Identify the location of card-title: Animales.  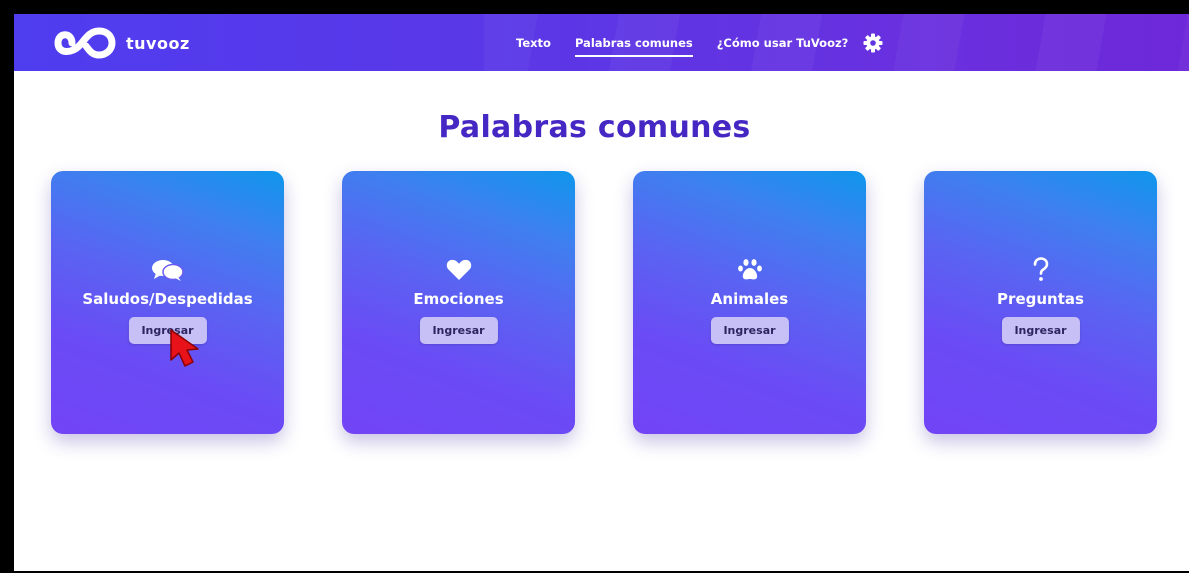
(749, 299).